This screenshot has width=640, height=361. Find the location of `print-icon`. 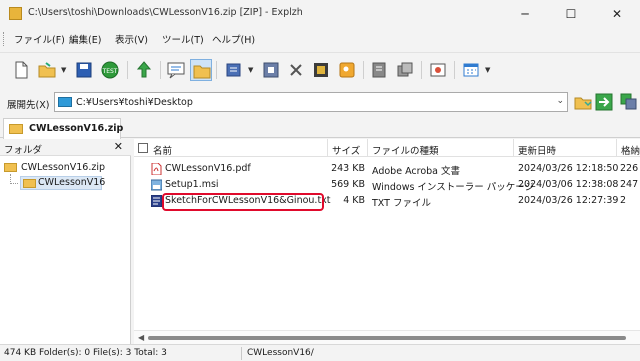

print-icon is located at coordinates (379, 70).